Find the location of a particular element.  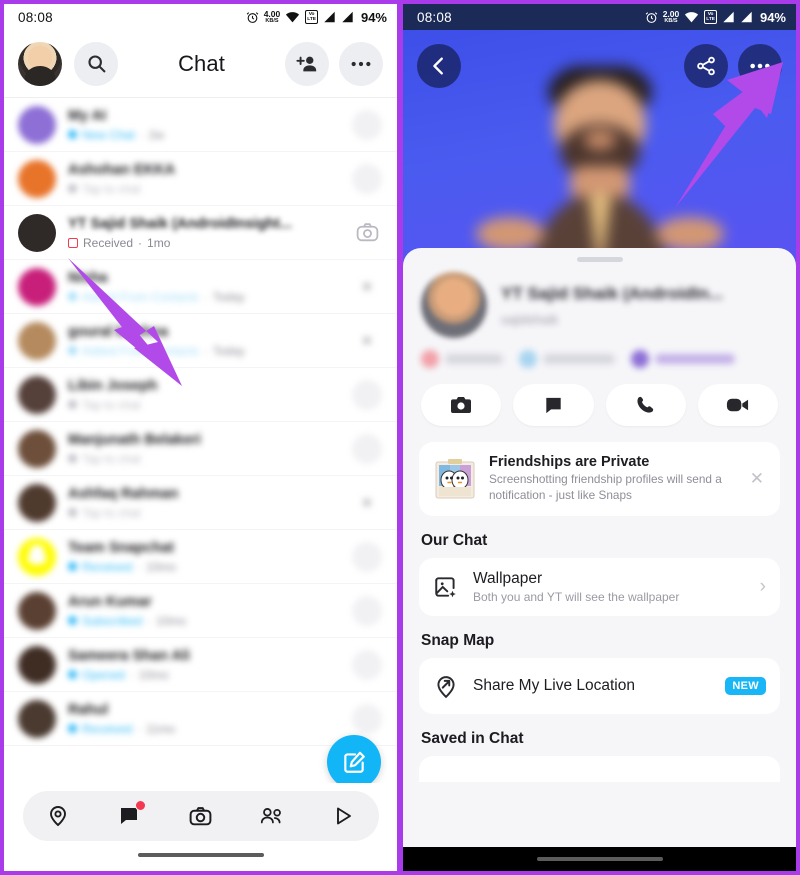

status-icons: 2.00 KB/S Vo LTE 94% is located at coordinates (715, 17).